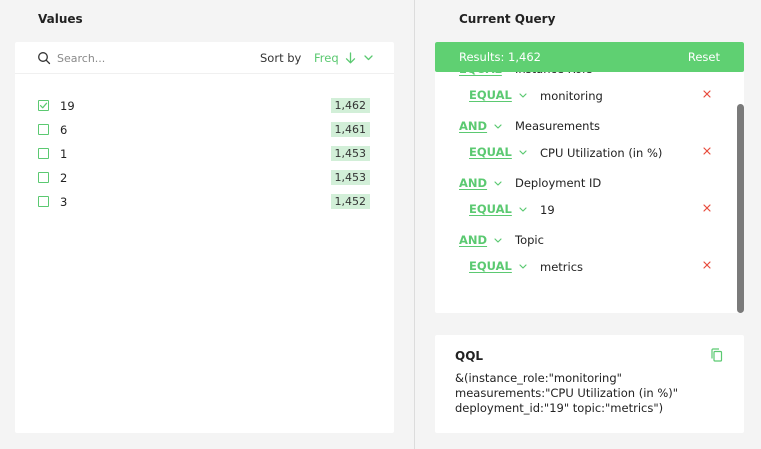 The width and height of the screenshot is (761, 449). What do you see at coordinates (557, 126) in the screenshot?
I see `clause-field-name: Measurements` at bounding box center [557, 126].